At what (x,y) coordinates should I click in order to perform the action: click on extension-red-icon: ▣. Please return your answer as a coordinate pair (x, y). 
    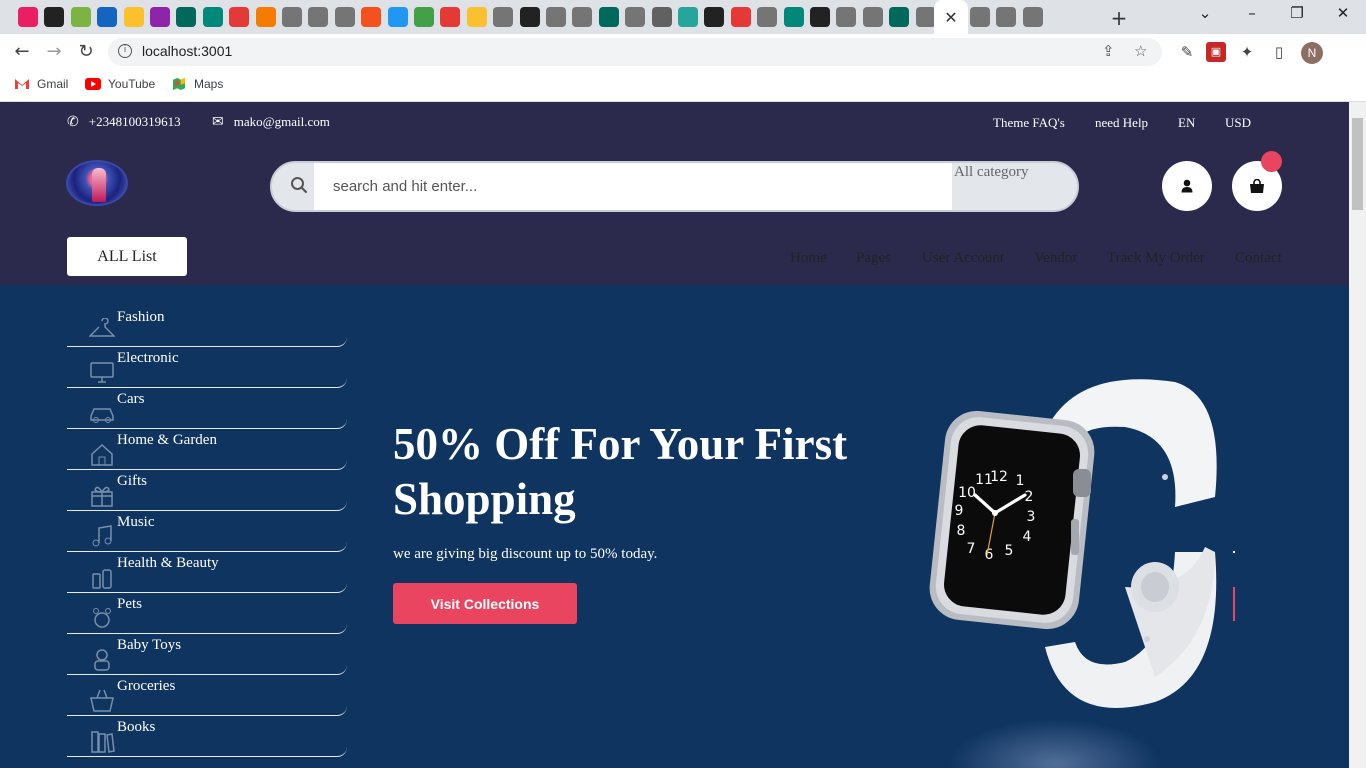
    Looking at the image, I should click on (1216, 52).